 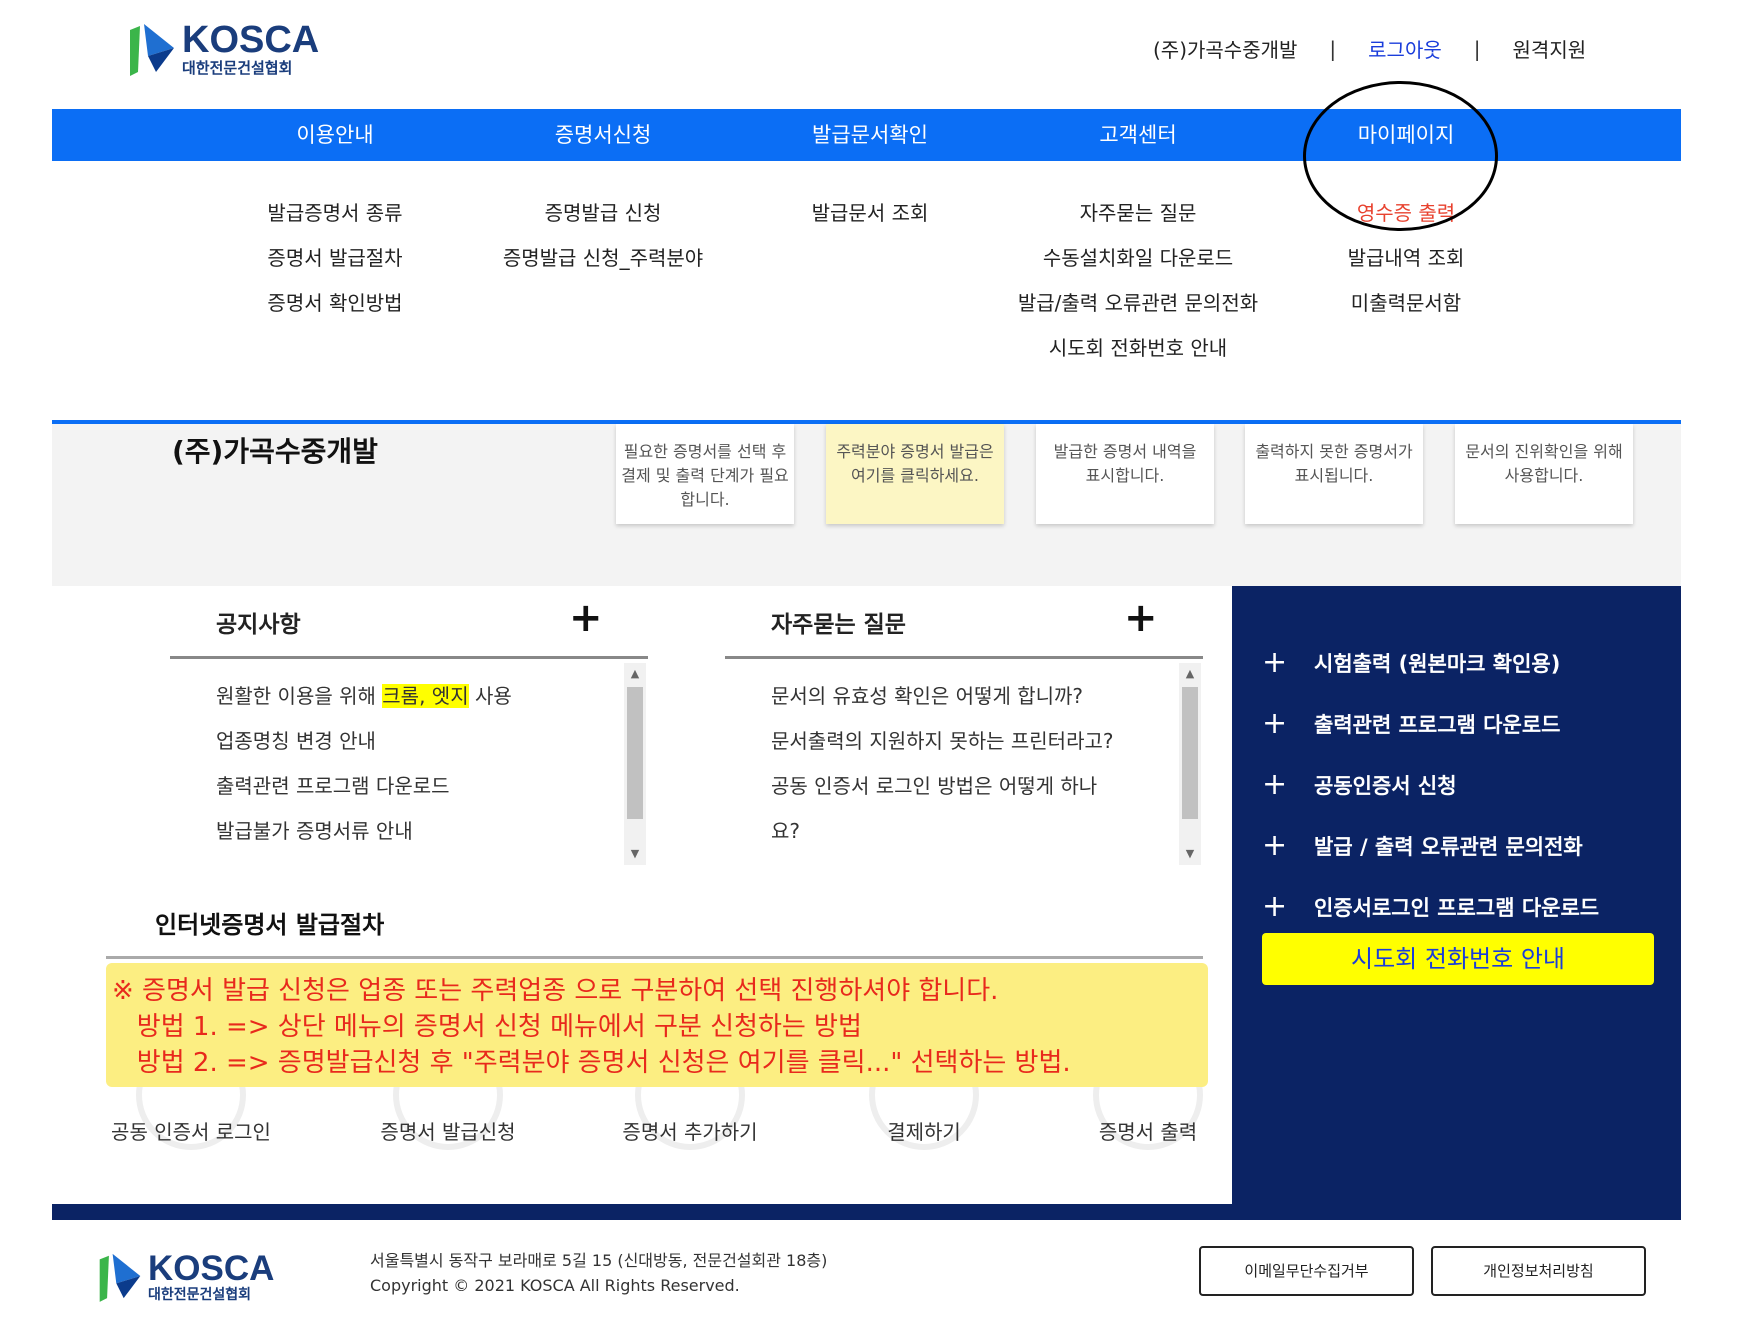 I want to click on submenu-item: 증명서 발급절차, so click(x=334, y=258).